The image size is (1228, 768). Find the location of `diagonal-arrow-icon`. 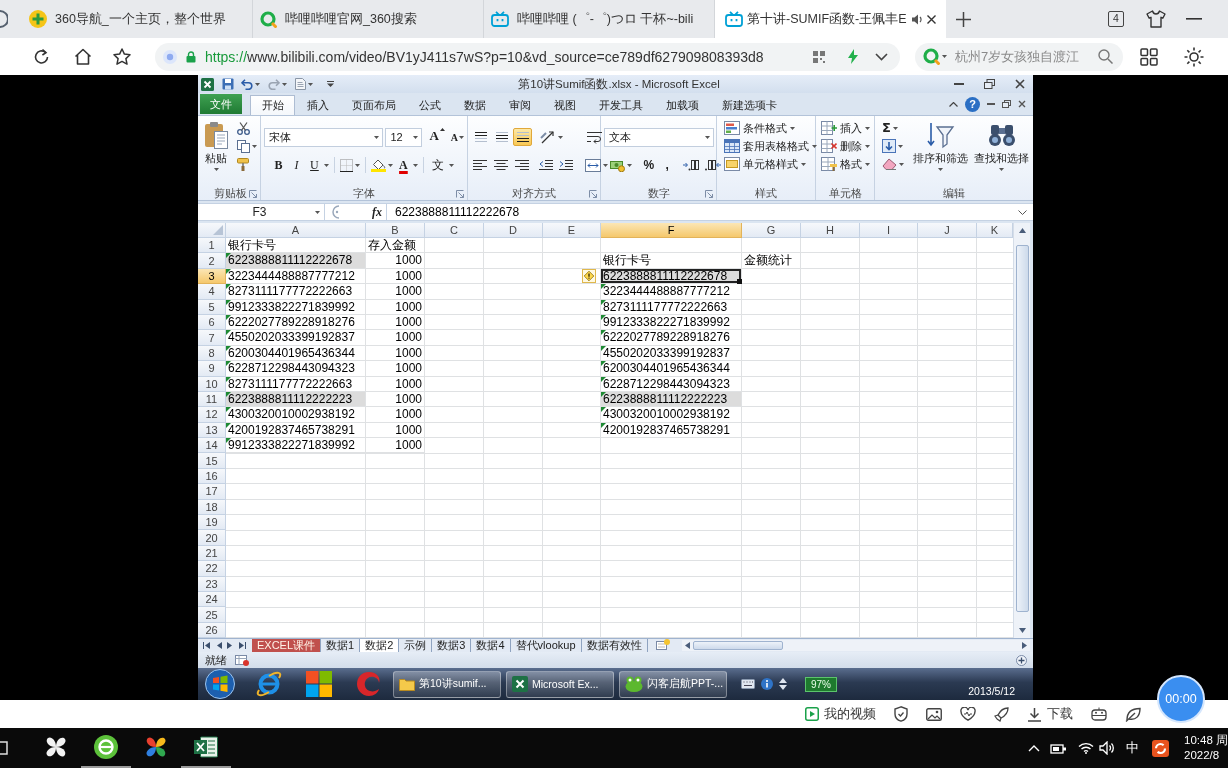

diagonal-arrow-icon is located at coordinates (548, 137).